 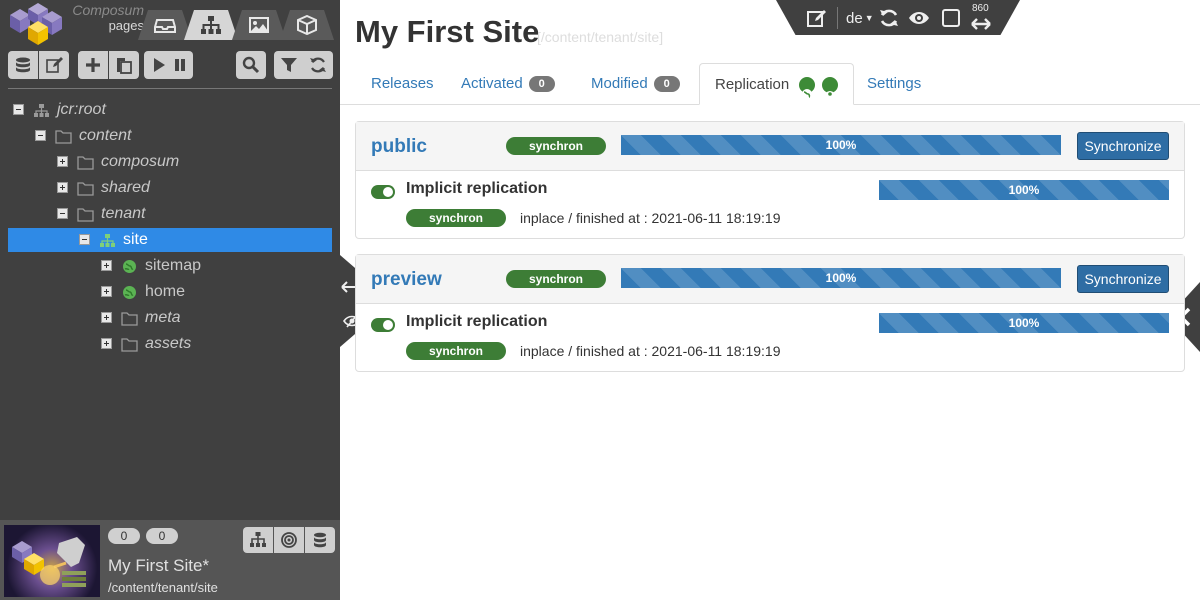 I want to click on tree-node-content: content, so click(x=170, y=136).